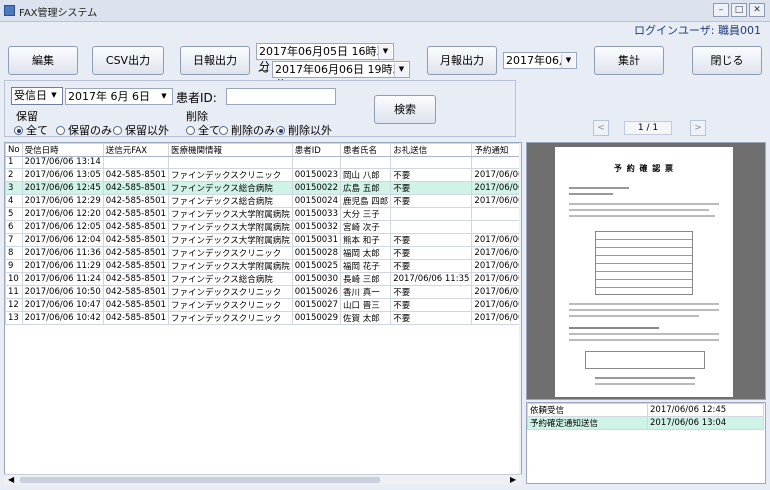 This screenshot has height=490, width=770. Describe the element at coordinates (365, 226) in the screenshot. I see `table-cell: 宮崎 次子` at that location.